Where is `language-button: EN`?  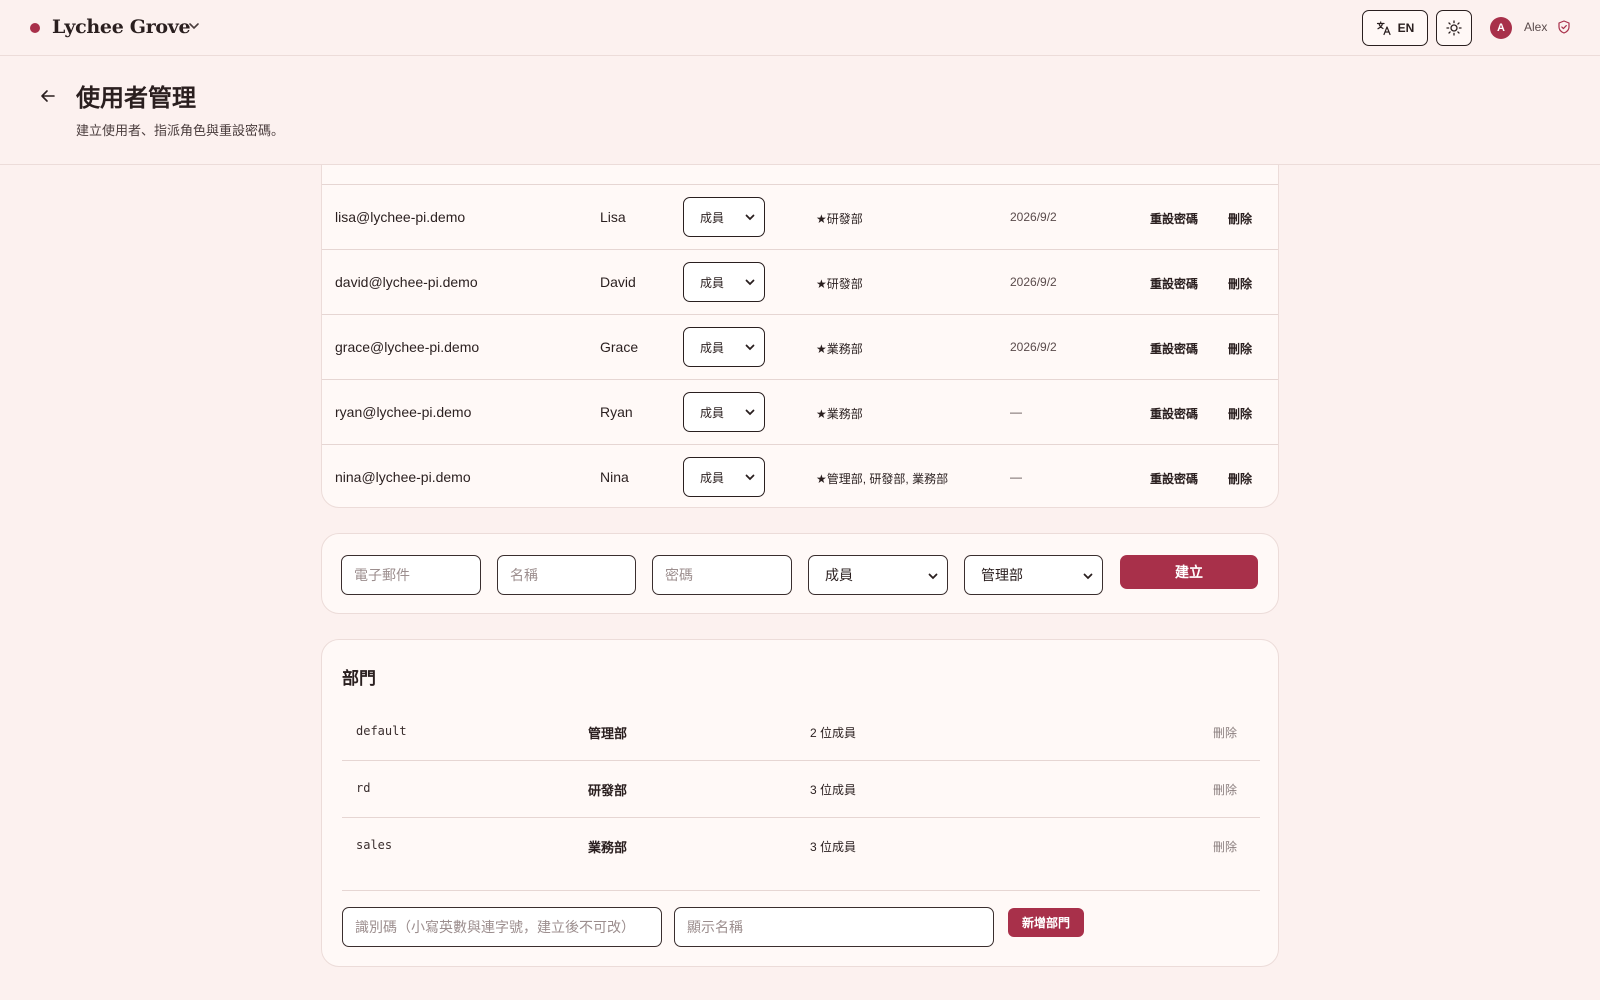 language-button: EN is located at coordinates (1395, 28).